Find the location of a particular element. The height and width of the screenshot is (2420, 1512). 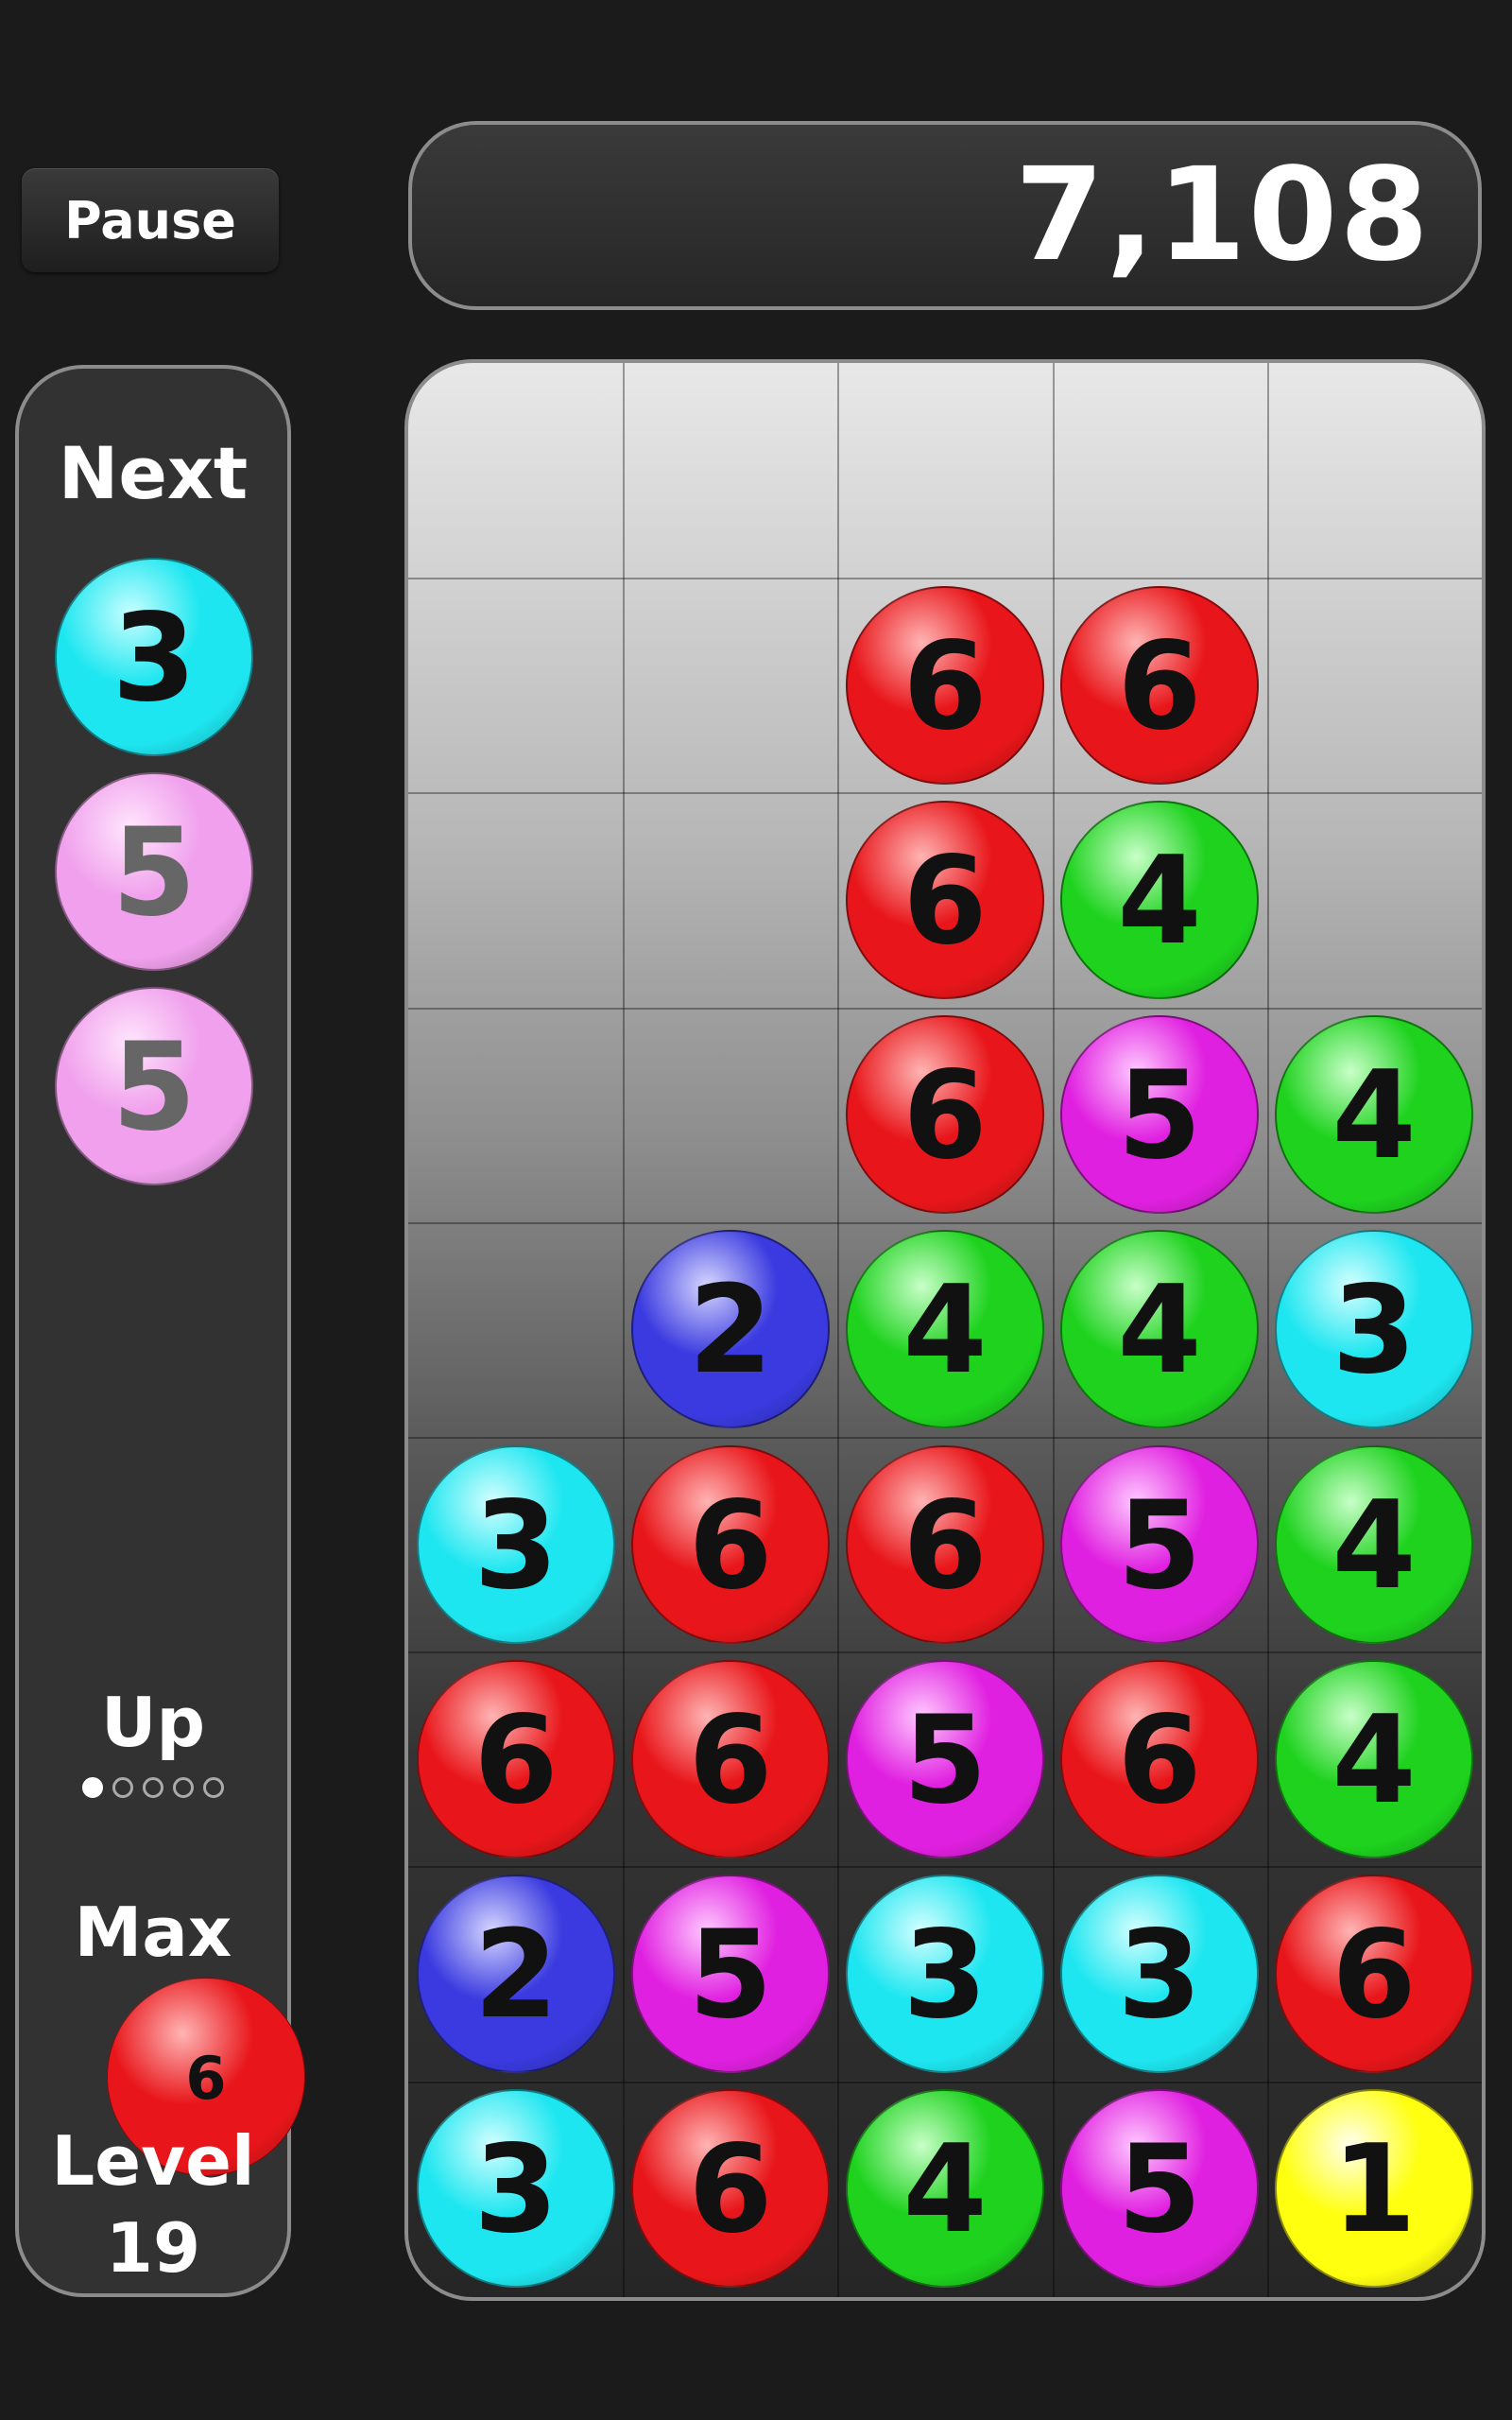

score-display: 7,108 is located at coordinates (945, 215).